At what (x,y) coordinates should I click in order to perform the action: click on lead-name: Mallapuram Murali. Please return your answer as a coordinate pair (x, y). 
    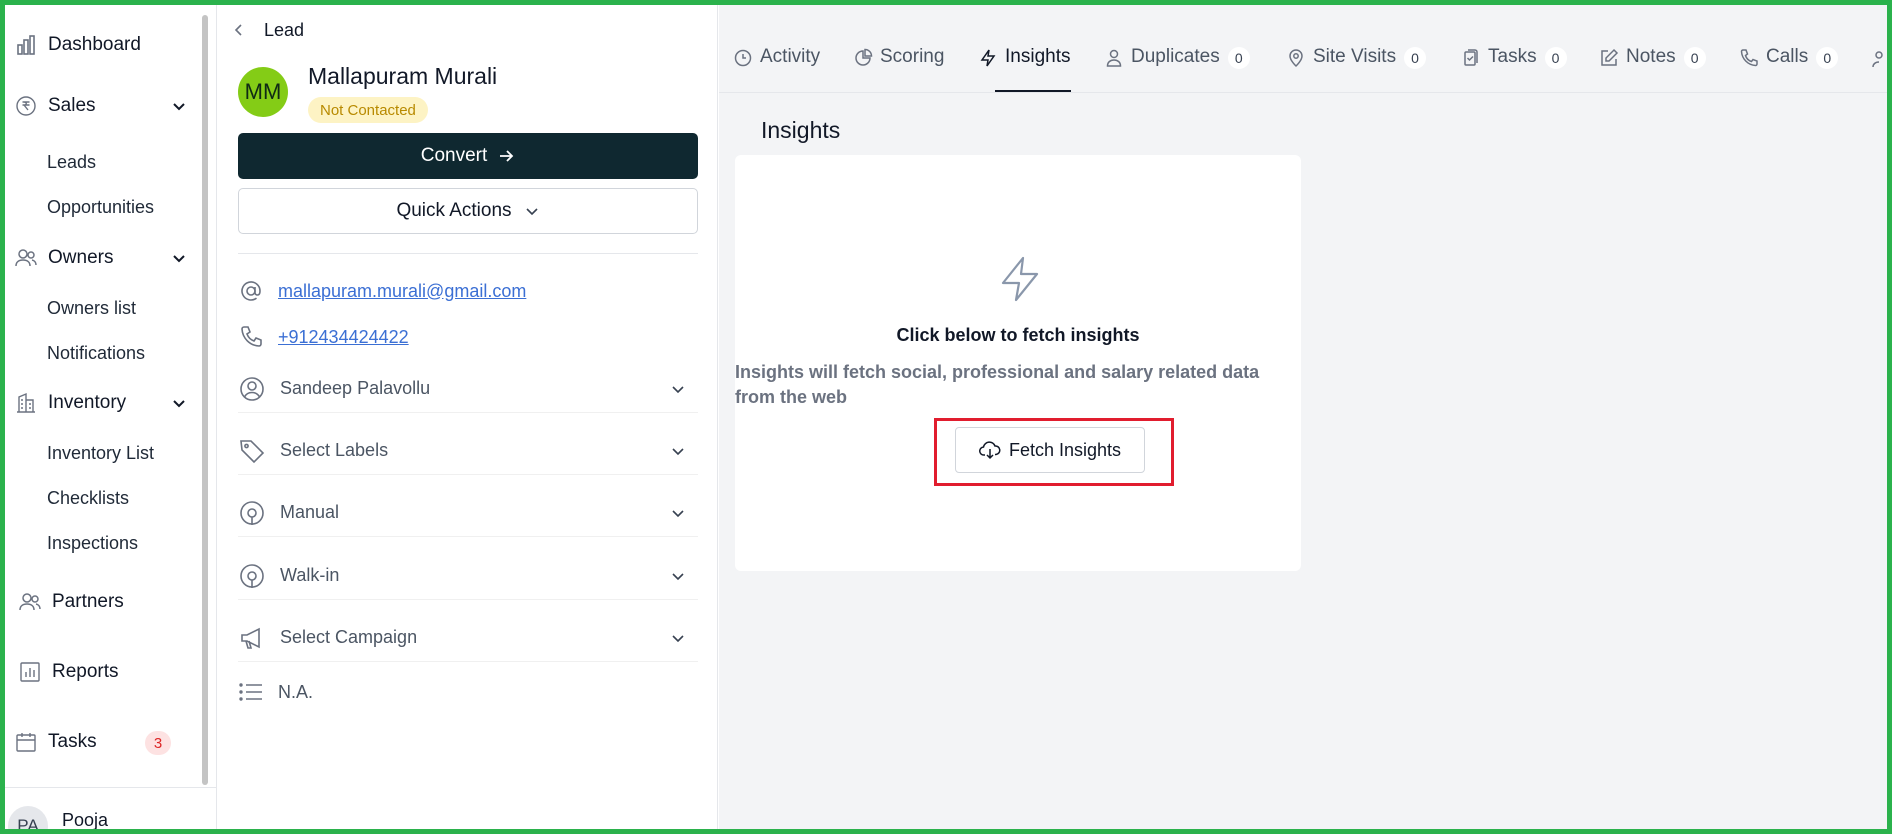
    Looking at the image, I should click on (403, 76).